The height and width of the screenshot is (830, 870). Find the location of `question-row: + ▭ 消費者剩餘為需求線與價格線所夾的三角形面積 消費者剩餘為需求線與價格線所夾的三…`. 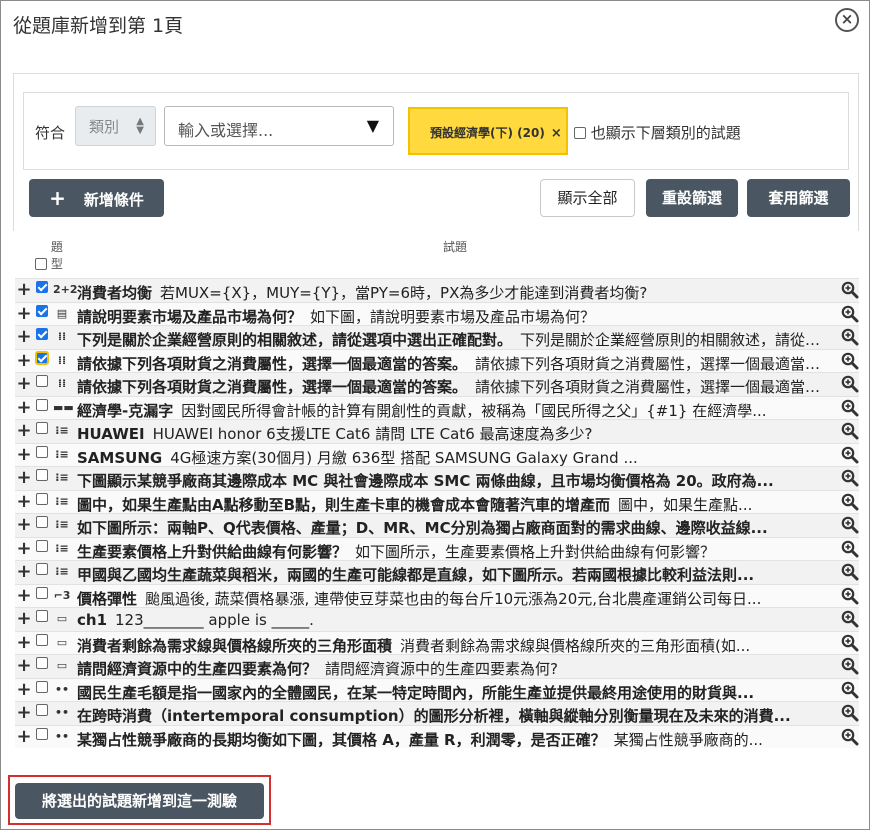

question-row: + ▭ 消費者剩餘為需求線與價格線所夾的三角形面積 消費者剩餘為需求線與價格線所夾的三… is located at coordinates (437, 642).